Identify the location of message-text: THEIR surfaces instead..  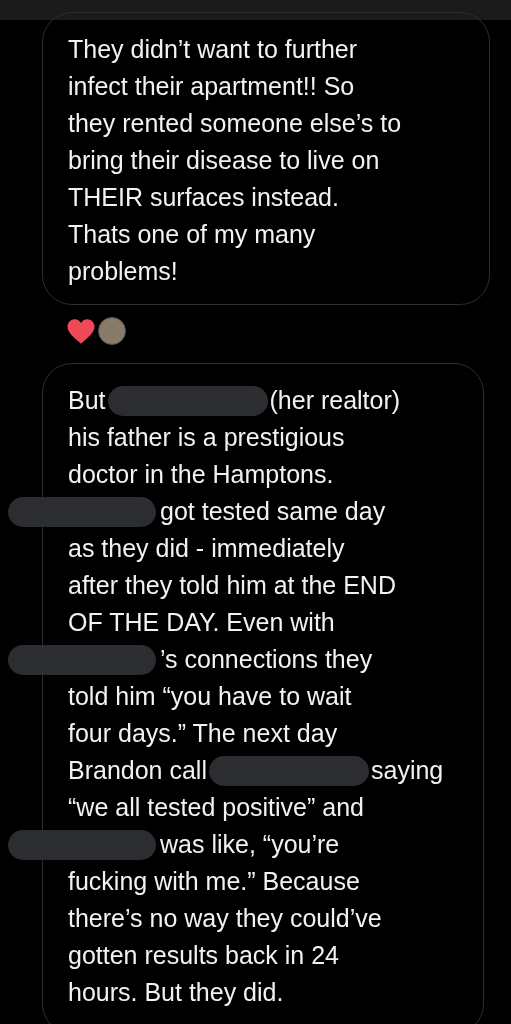
(203, 197).